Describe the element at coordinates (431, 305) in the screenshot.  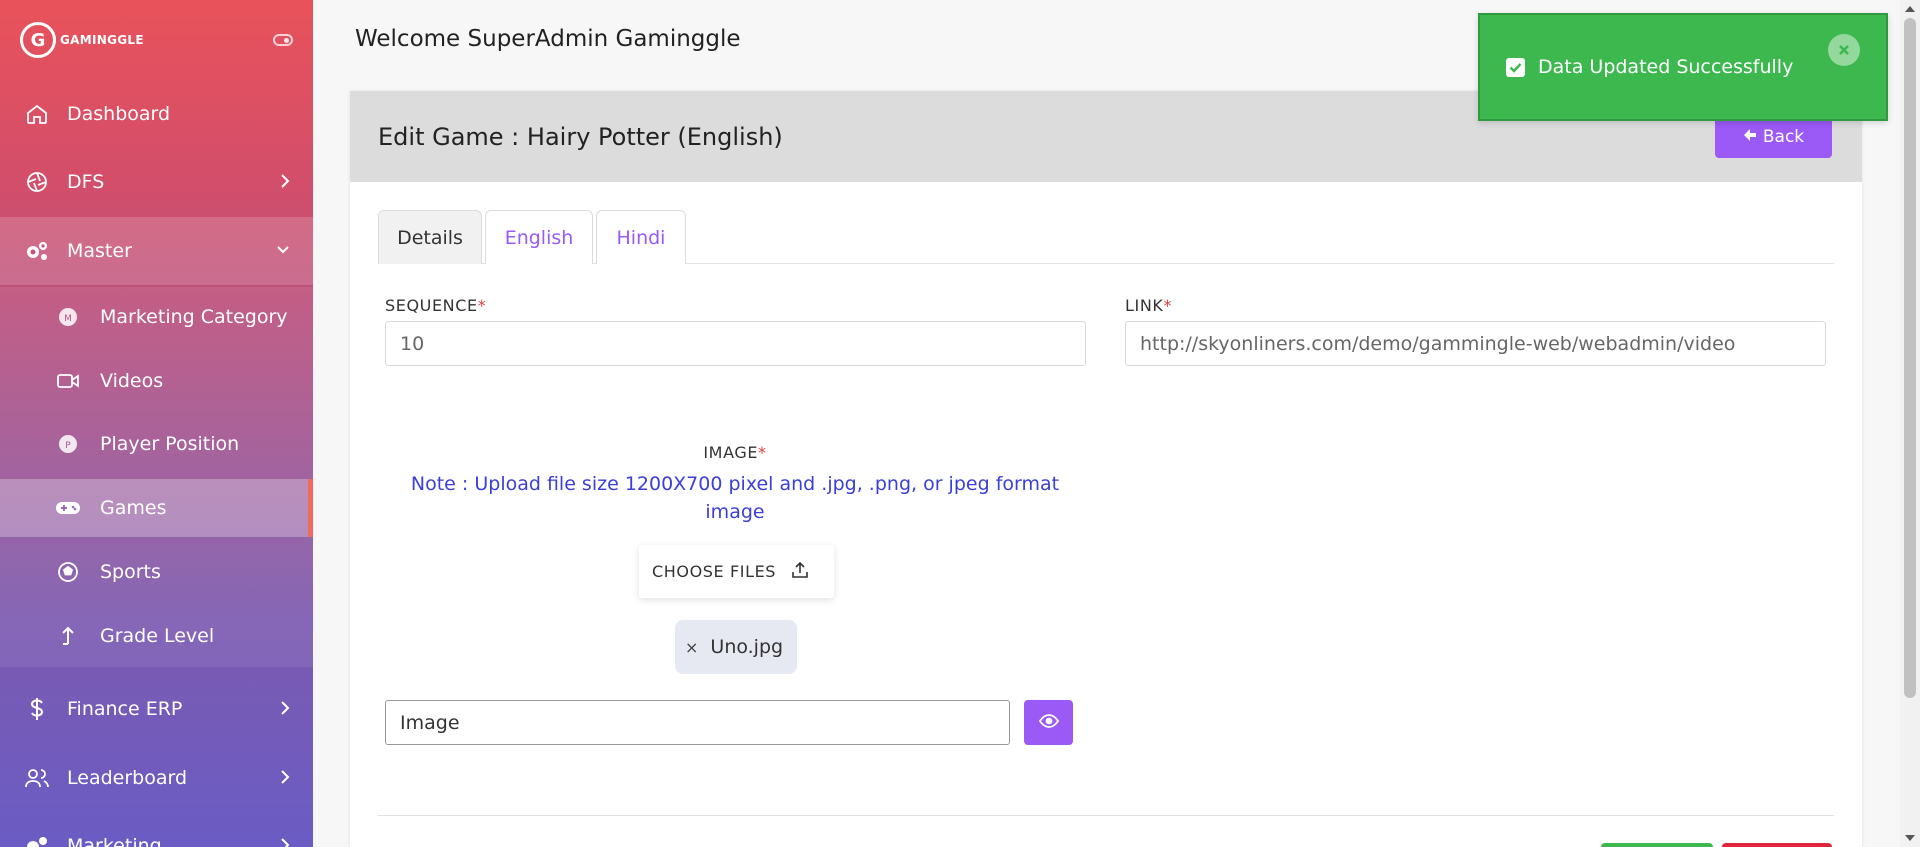
I see `sequence-label-text: SEQUENCE` at that location.